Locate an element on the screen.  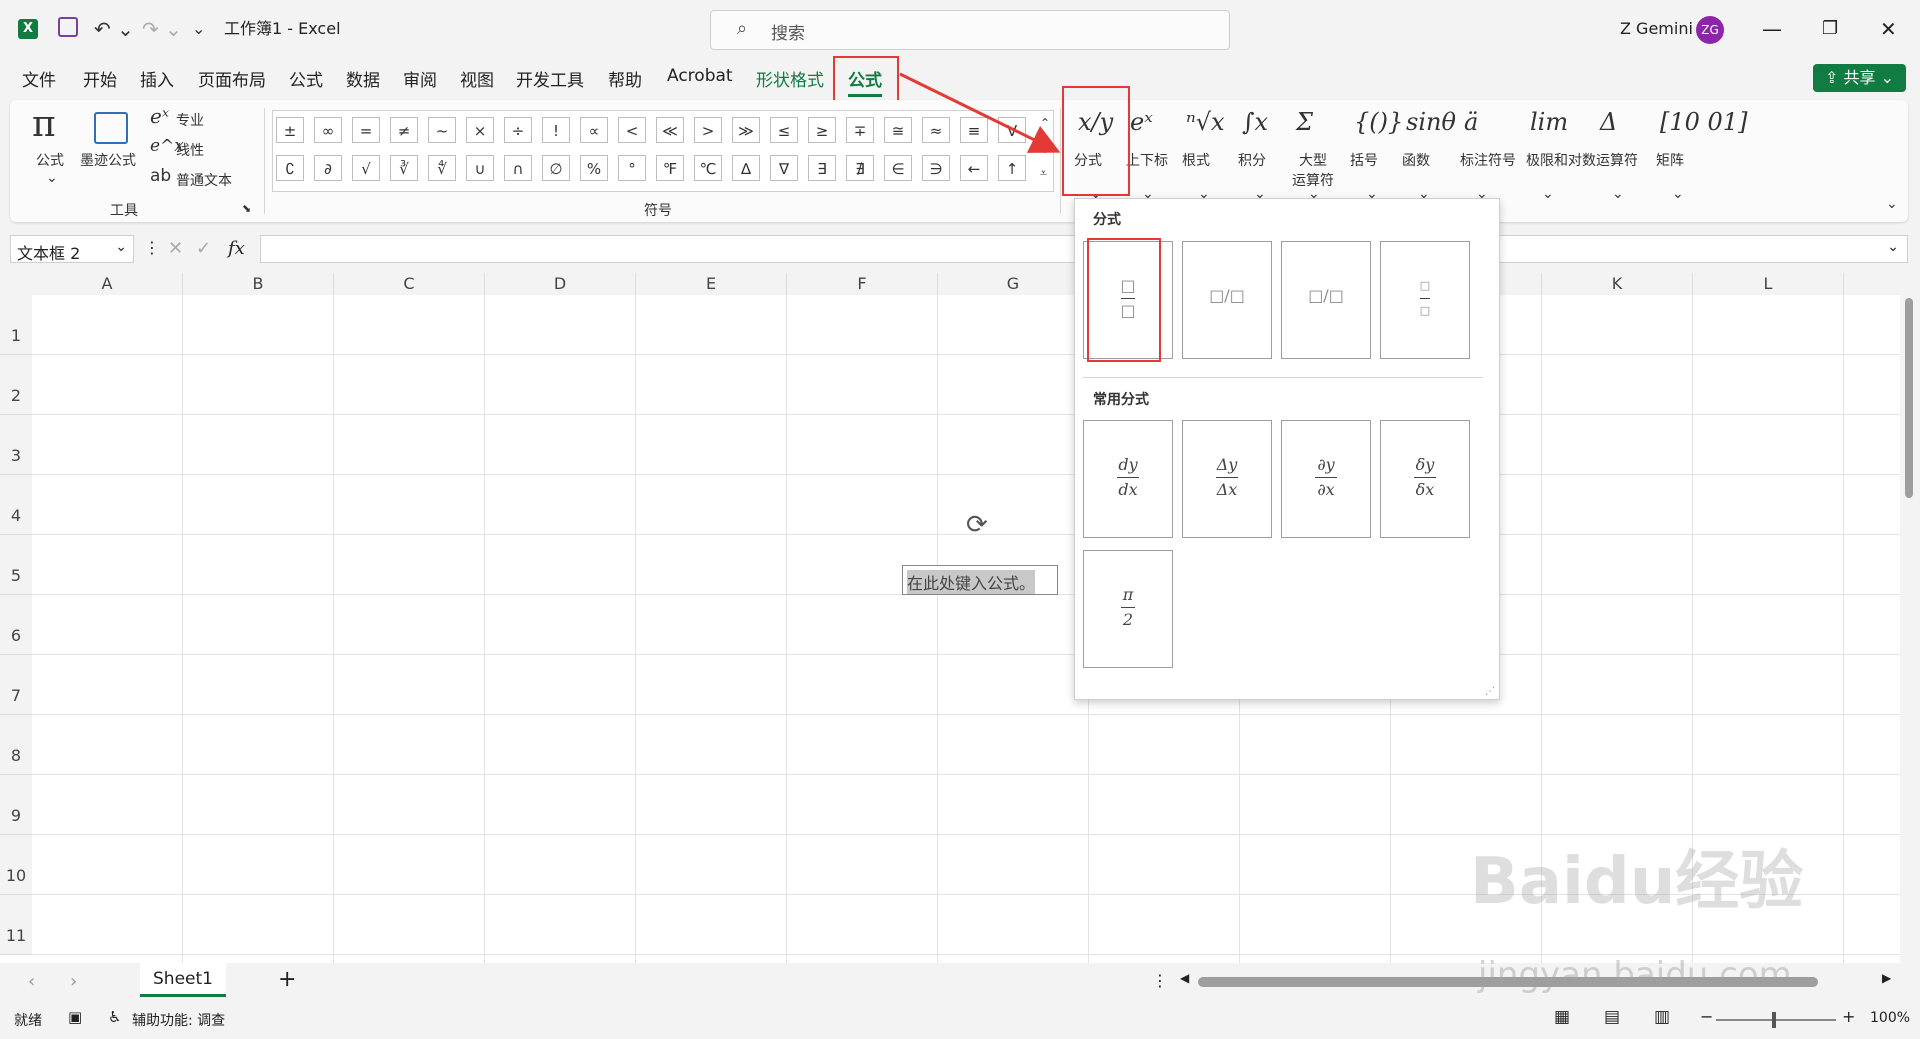
row-header: 9 is located at coordinates (16, 805).